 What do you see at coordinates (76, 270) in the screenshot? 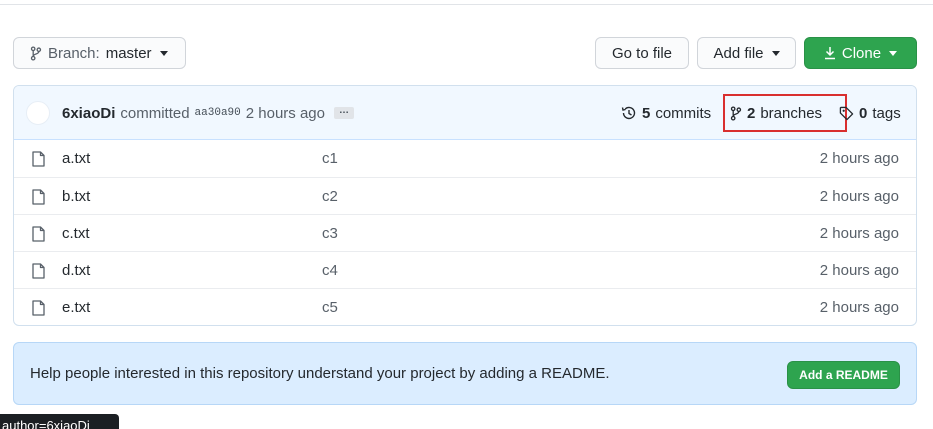
I see `file-name-link: d.txt` at bounding box center [76, 270].